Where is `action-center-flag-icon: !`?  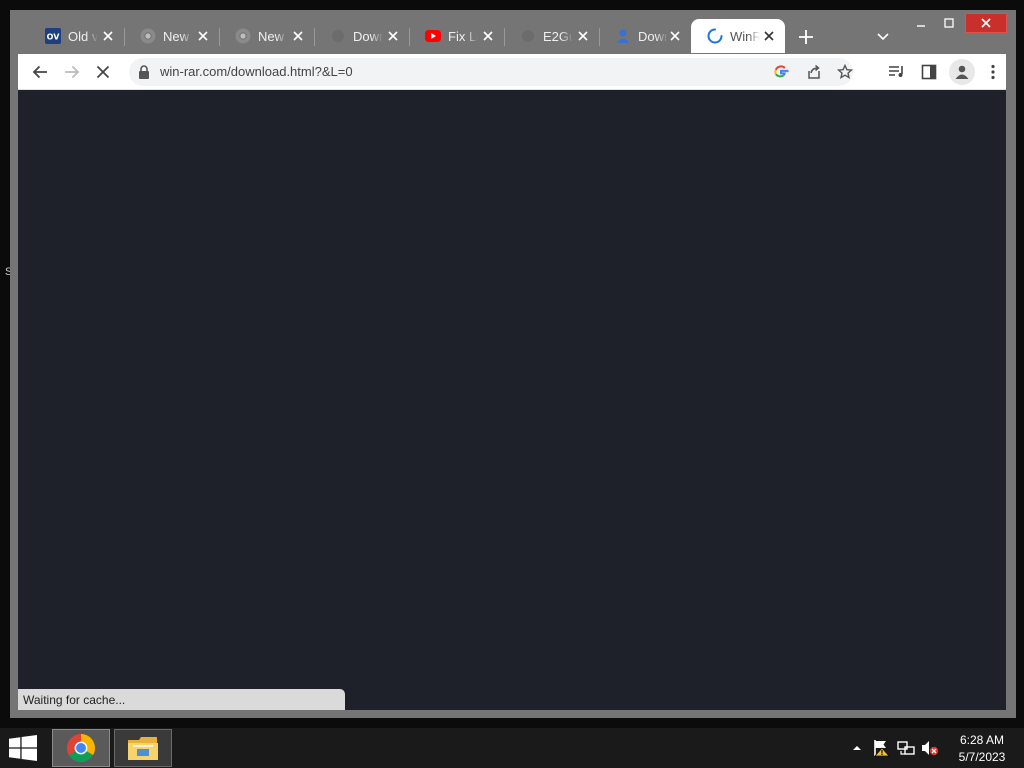 action-center-flag-icon: ! is located at coordinates (881, 748).